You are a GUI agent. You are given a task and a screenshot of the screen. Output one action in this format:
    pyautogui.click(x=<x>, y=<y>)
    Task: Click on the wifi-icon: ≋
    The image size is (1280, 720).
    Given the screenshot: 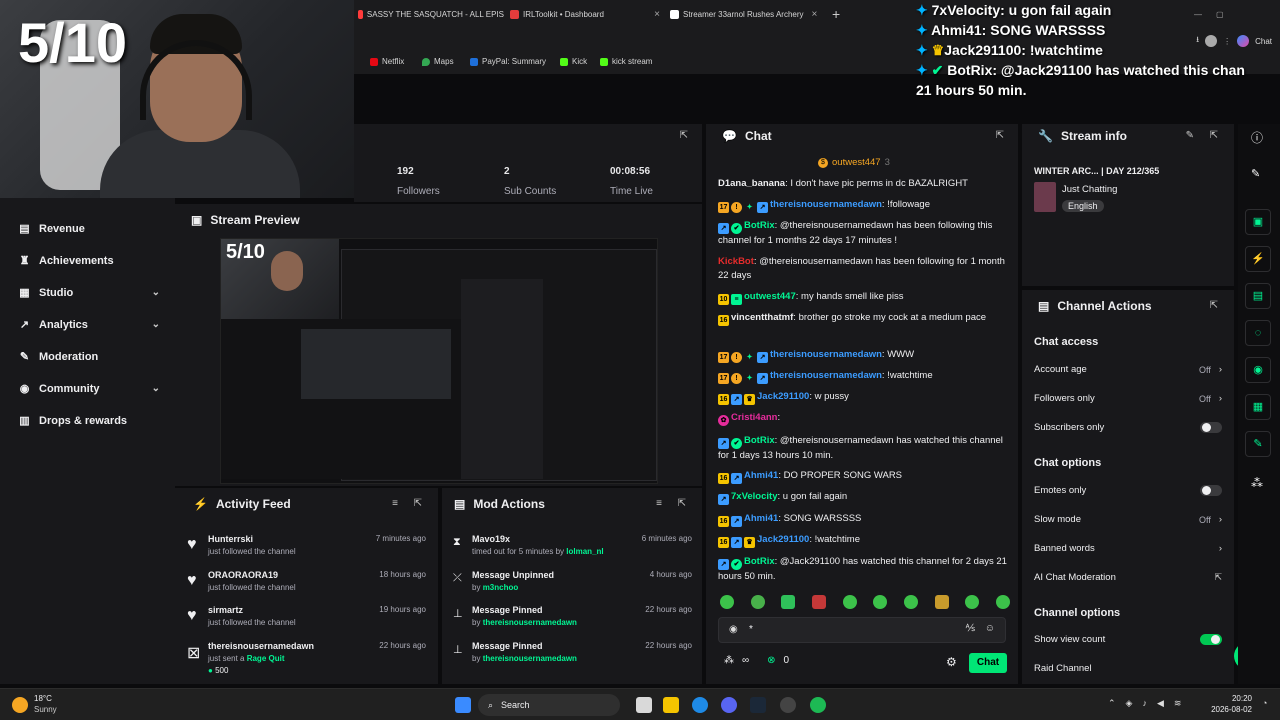 What is the action you would take?
    pyautogui.click(x=1178, y=703)
    